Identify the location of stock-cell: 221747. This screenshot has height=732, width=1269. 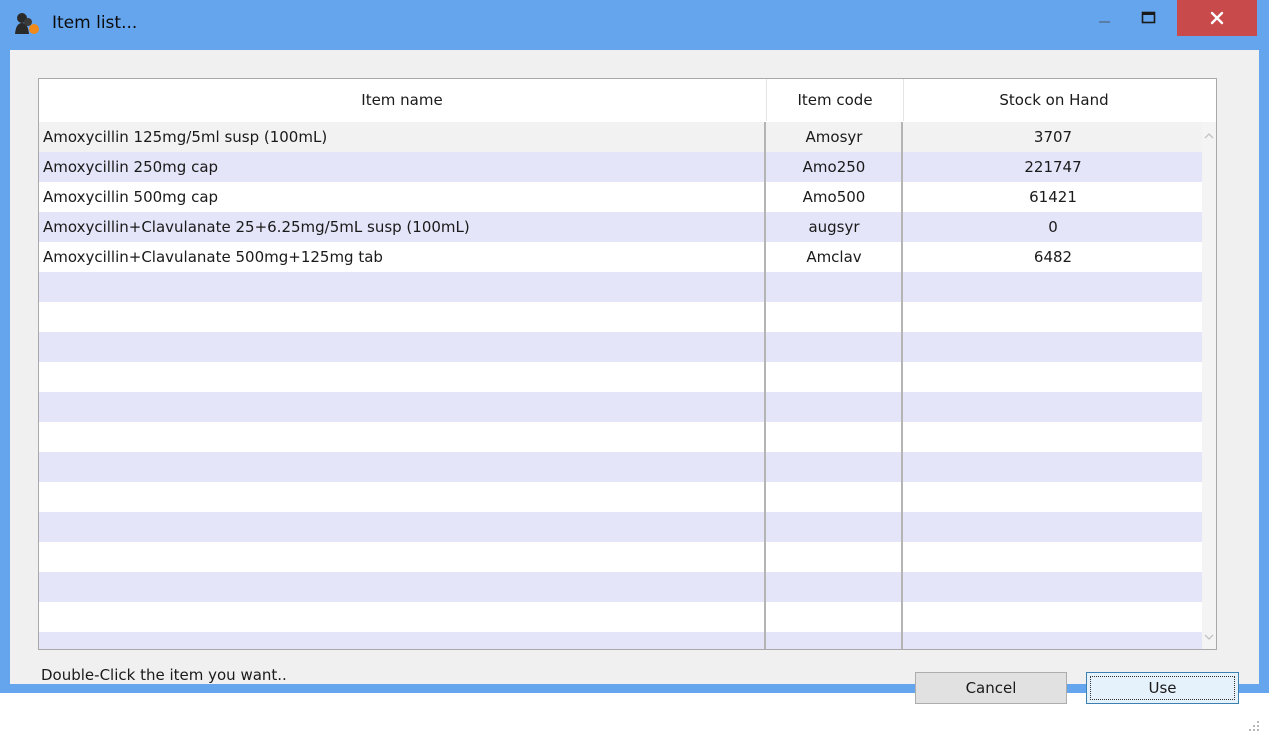
(1053, 167).